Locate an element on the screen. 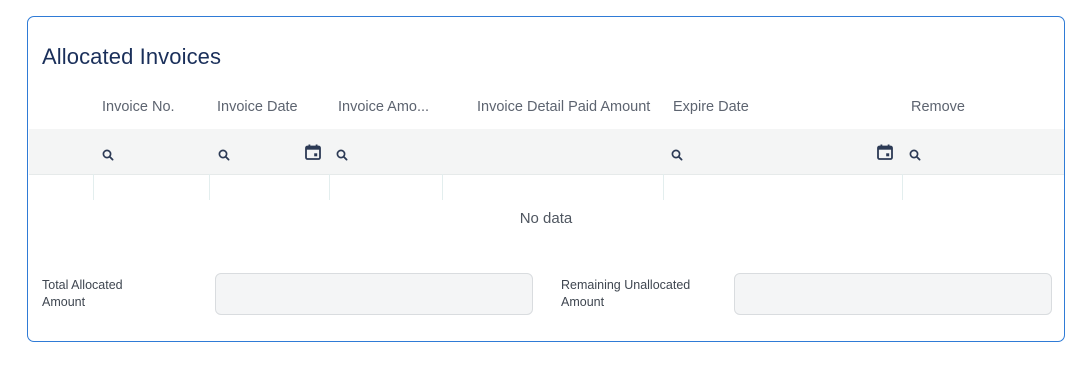 This screenshot has height=366, width=1090. total-allocated-amount-field is located at coordinates (374, 294).